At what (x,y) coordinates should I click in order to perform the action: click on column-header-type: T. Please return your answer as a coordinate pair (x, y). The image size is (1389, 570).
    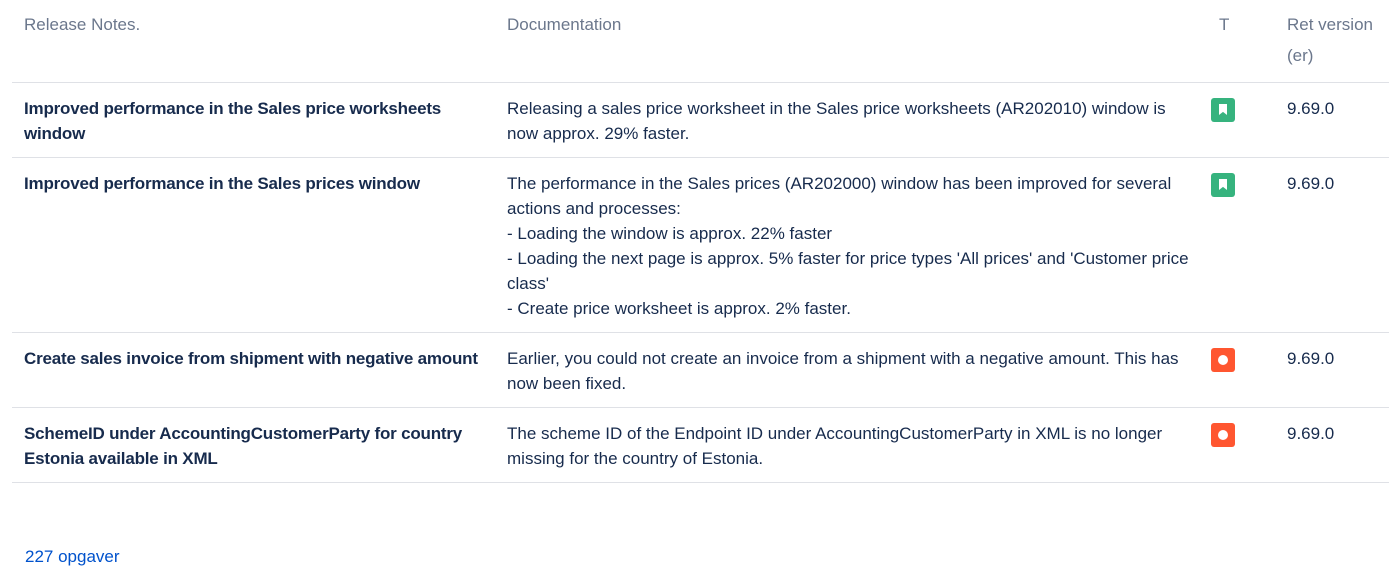
    Looking at the image, I should click on (1241, 41).